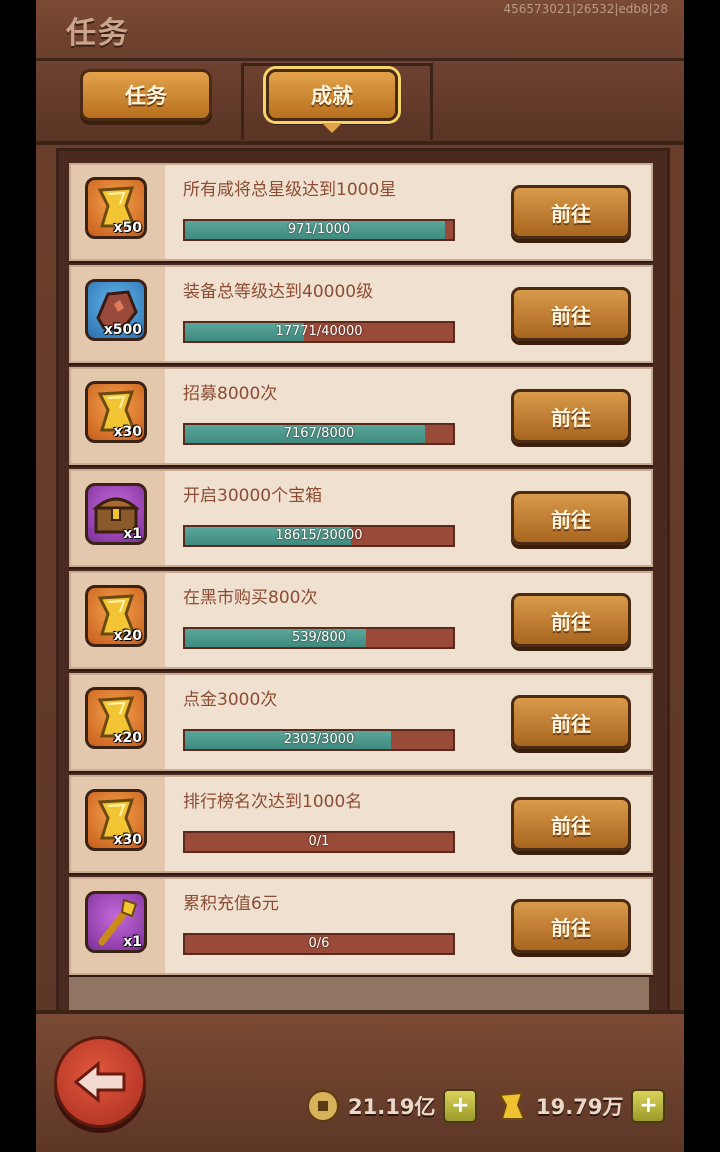 Image resolution: width=720 pixels, height=1152 pixels. I want to click on task-title: 在黑市购买800次, so click(250, 598).